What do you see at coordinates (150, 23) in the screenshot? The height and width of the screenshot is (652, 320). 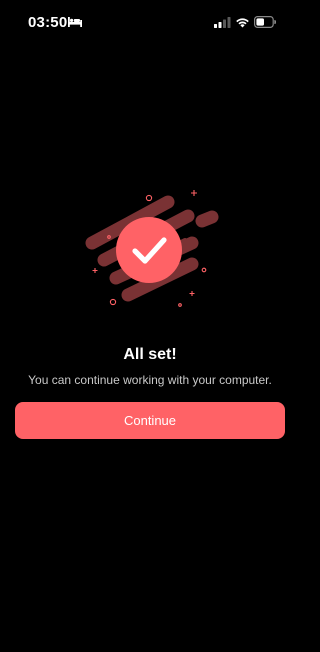 I see `status-bar: 03:50` at bounding box center [150, 23].